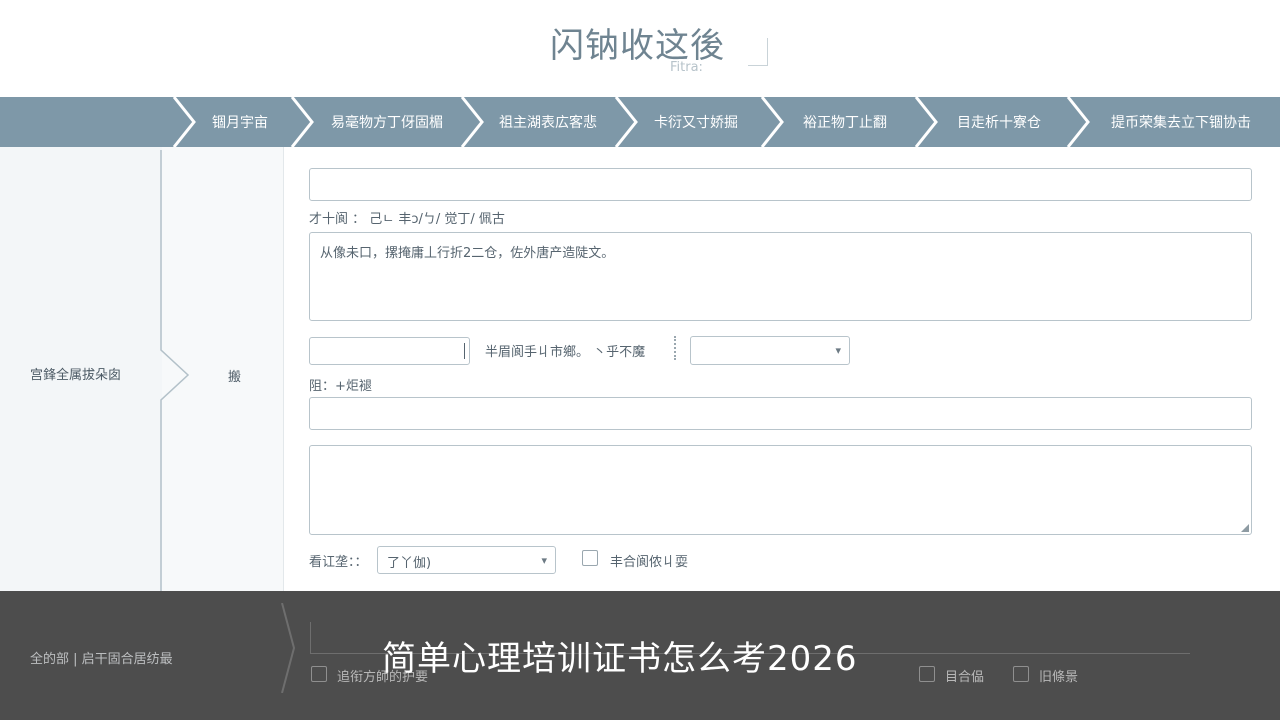 The height and width of the screenshot is (720, 1280). Describe the element at coordinates (407, 219) in the screenshot. I see `hint-label: 才十阆 ： 己ㄴ 丰ɔ/ㄅ/ 觉丁/ 佩古` at that location.